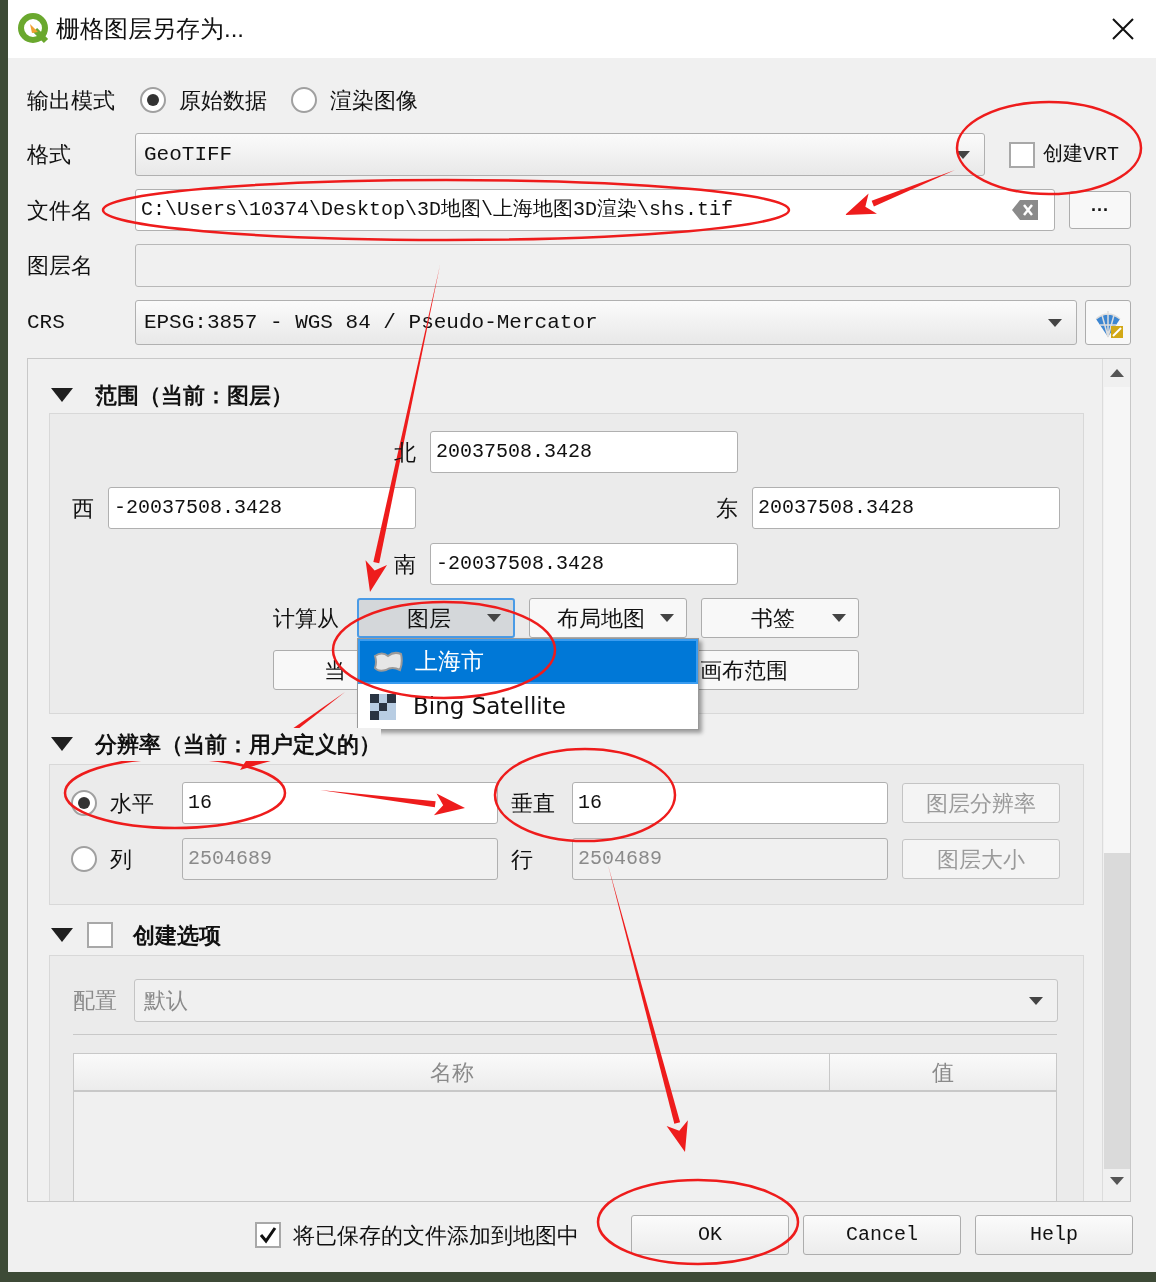 This screenshot has height=1282, width=1156. I want to click on field-label: 格式, so click(49, 155).